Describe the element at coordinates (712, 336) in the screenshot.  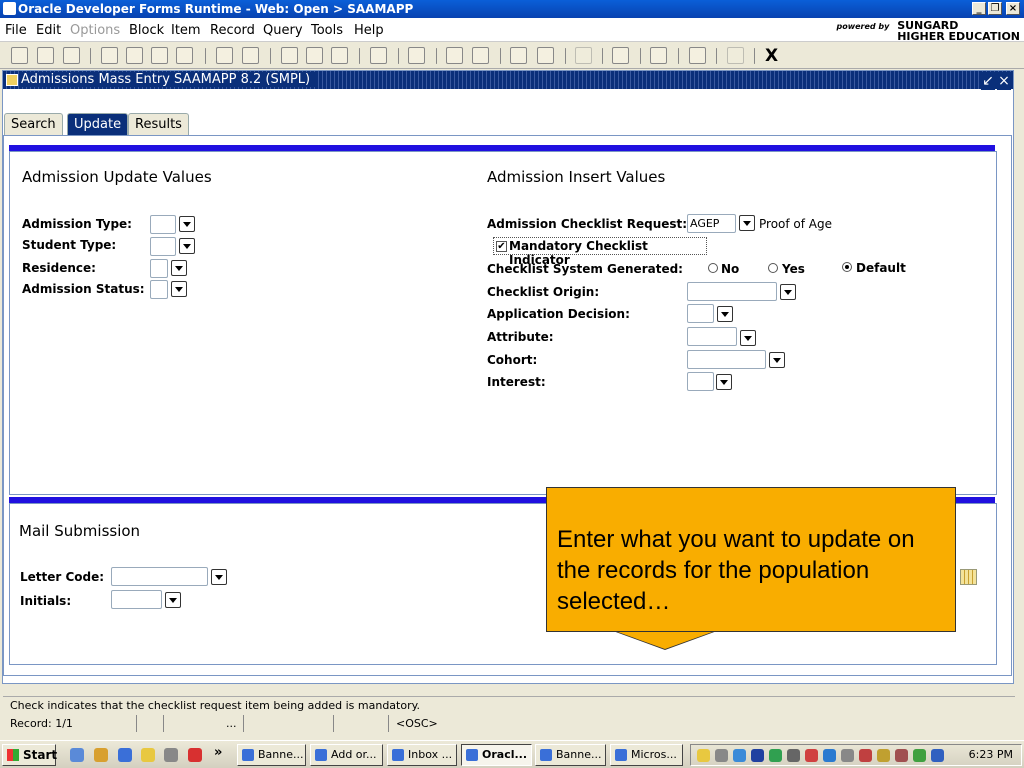
I see `attribute-field` at that location.